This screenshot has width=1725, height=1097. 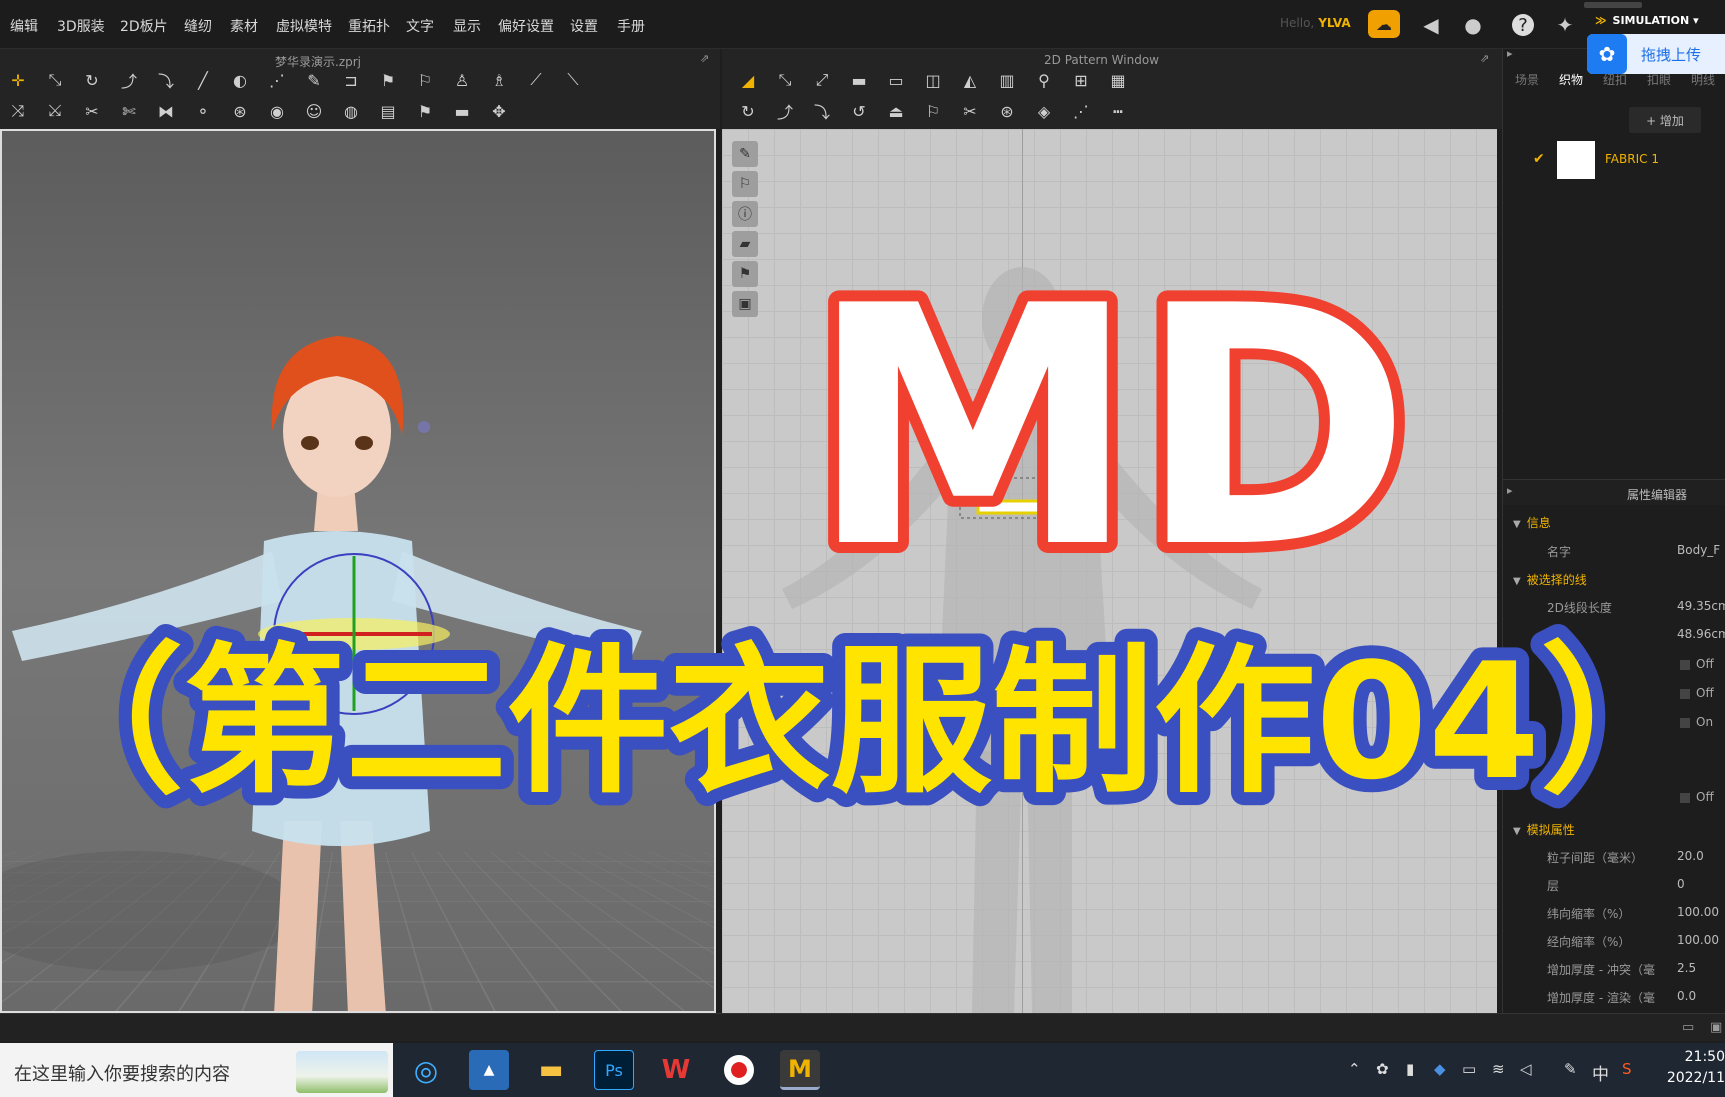 What do you see at coordinates (631, 26) in the screenshot?
I see `menu-manual: 手册` at bounding box center [631, 26].